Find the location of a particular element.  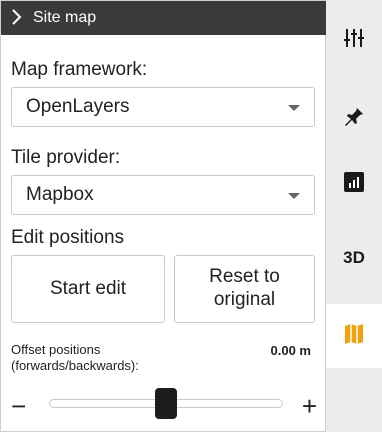

tile-provider-label: Tile provider: is located at coordinates (66, 157).